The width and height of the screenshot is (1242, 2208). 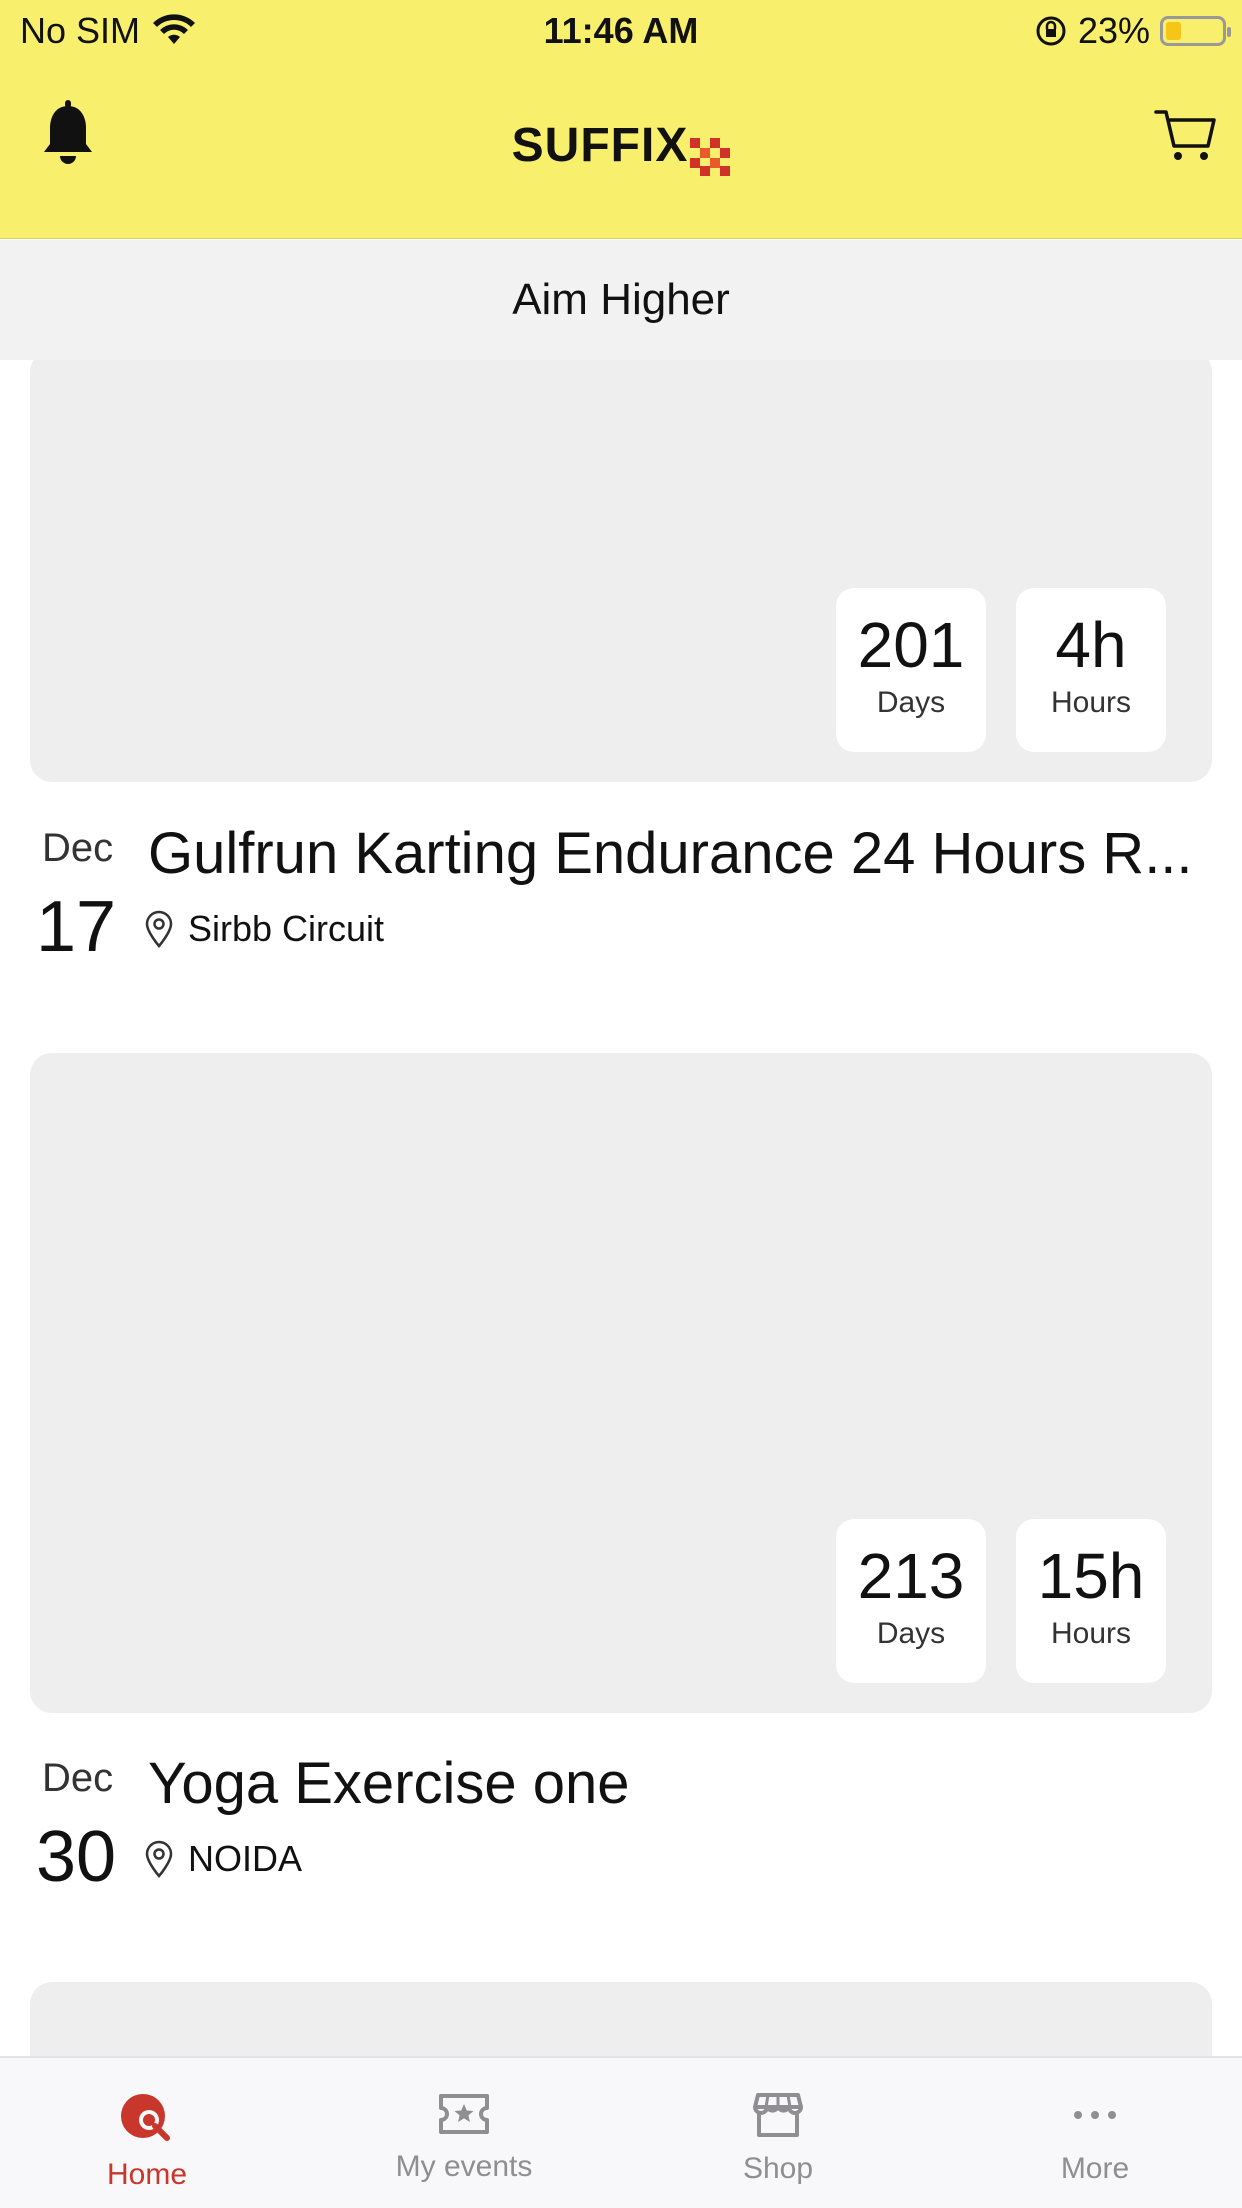 I want to click on subtitle-text: Aim Higher, so click(x=621, y=299).